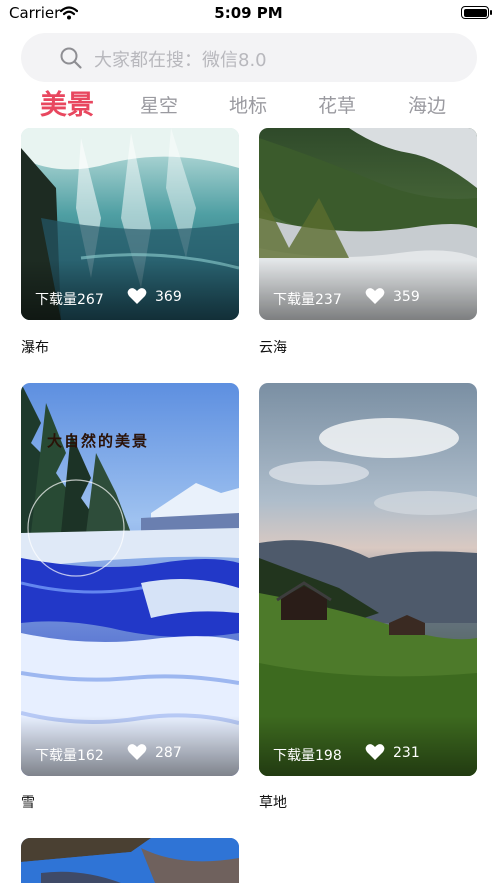  I want to click on wallpaper-card-partial, so click(130, 860).